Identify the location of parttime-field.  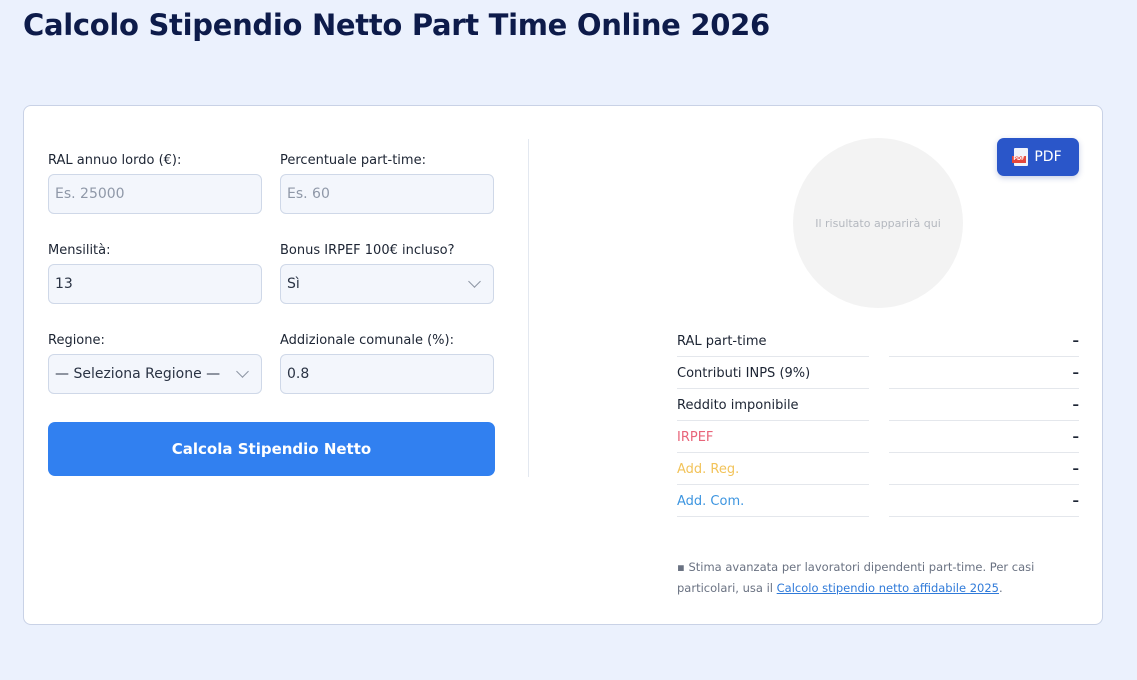
(387, 194).